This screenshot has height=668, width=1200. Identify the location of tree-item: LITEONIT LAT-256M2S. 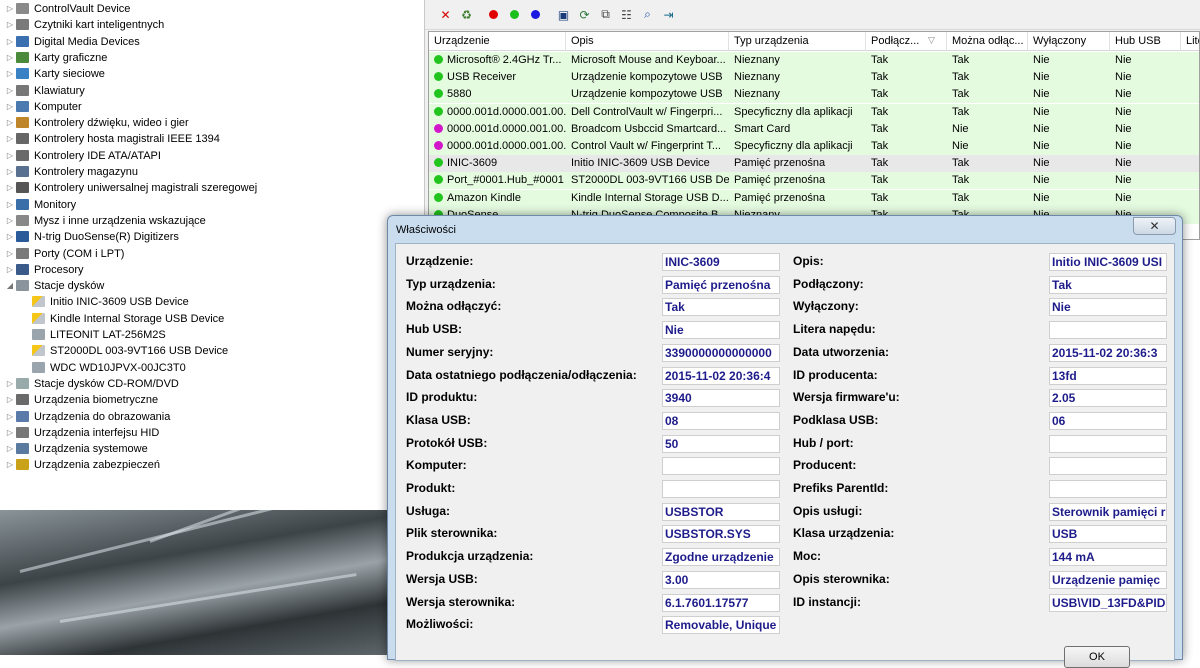
(94, 335).